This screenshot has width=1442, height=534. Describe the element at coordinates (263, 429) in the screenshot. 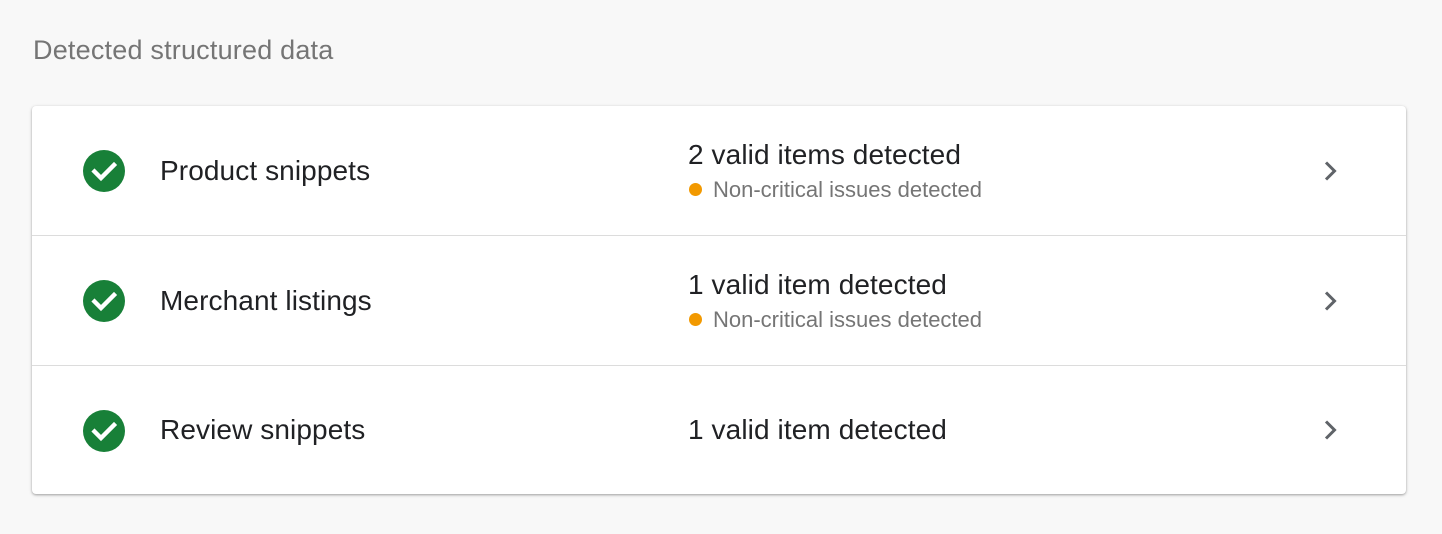

I see `item-title: Review snippets` at that location.